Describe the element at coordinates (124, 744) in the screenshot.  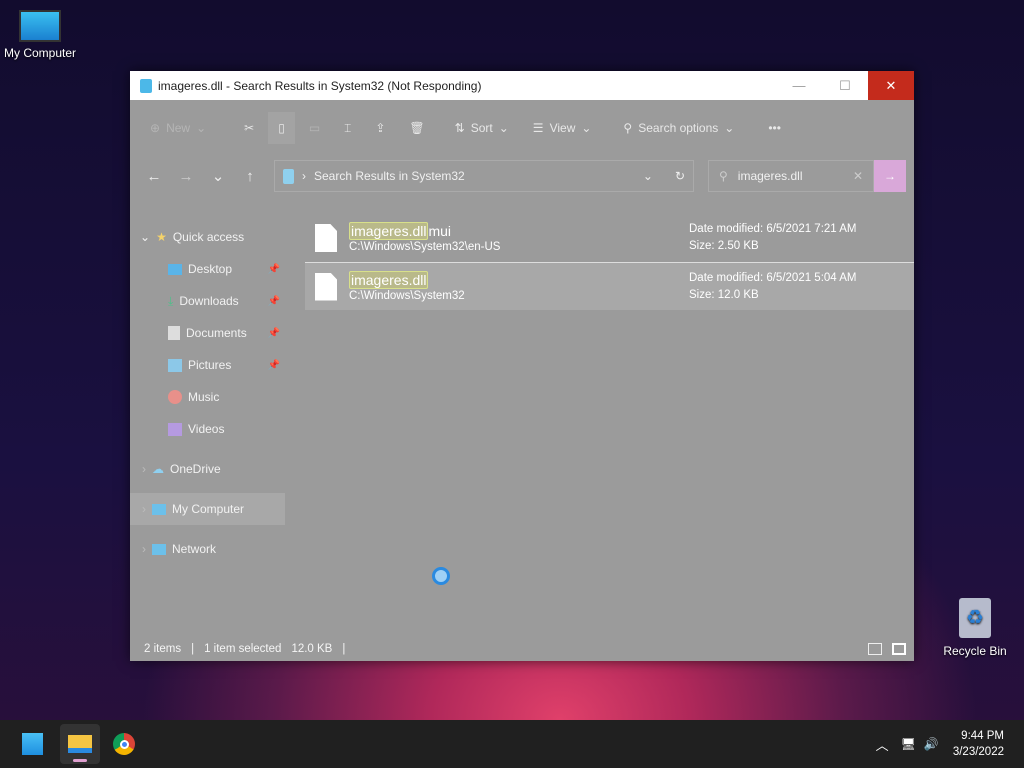
I see `chrome-taskbar-button` at that location.